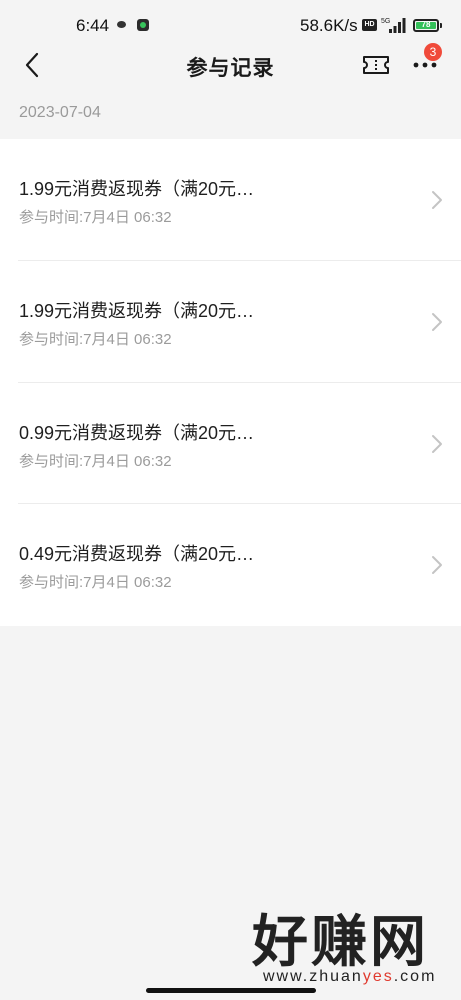 The image size is (461, 1000). I want to click on signal-icon: 5G, so click(393, 25).